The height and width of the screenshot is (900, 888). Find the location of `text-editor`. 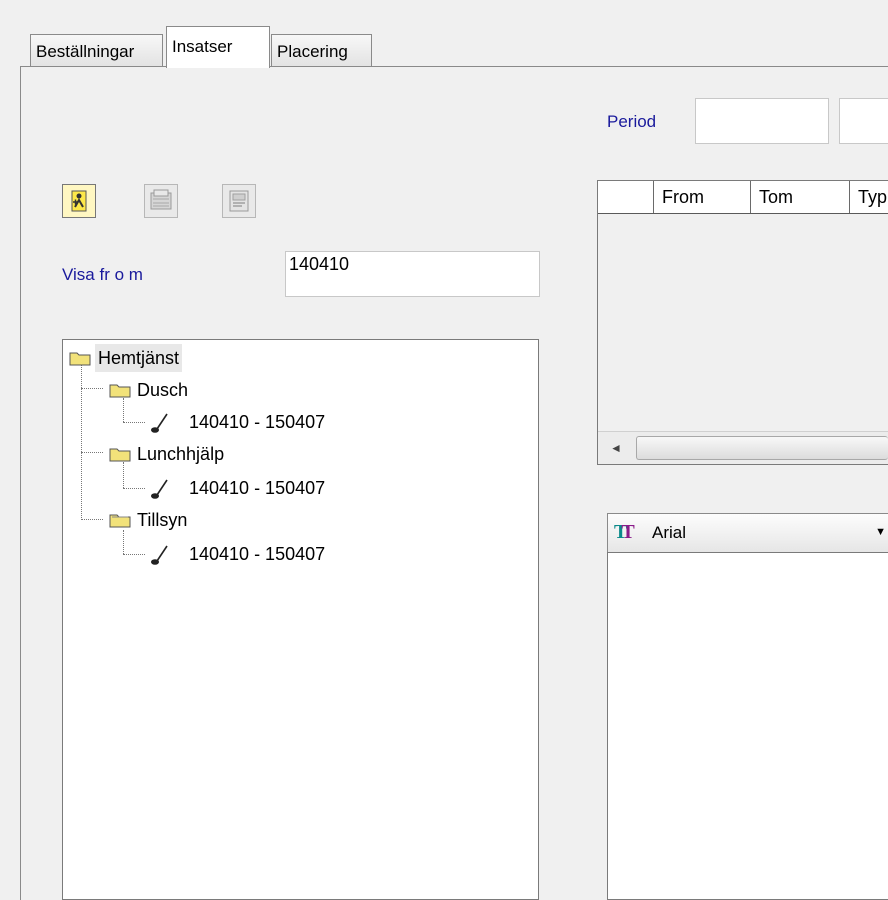

text-editor is located at coordinates (747, 726).